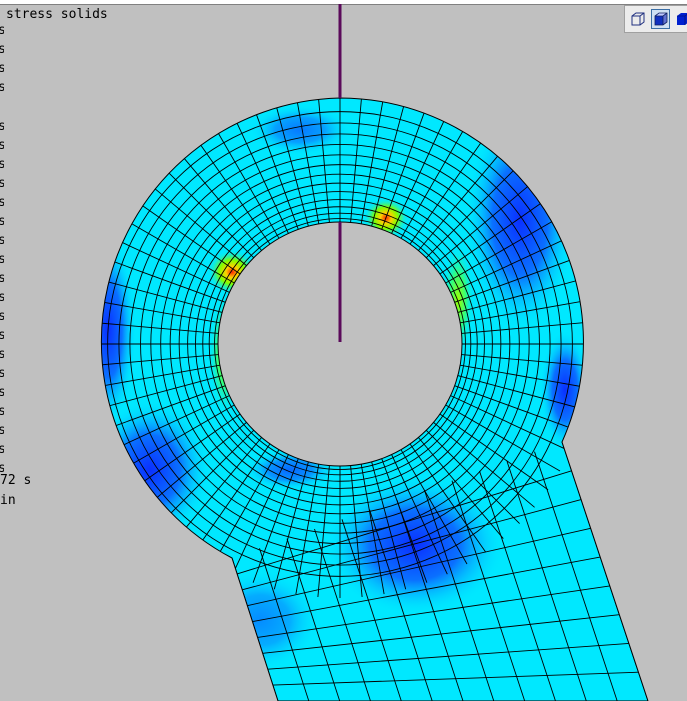  I want to click on shaded-view-button, so click(660, 19).